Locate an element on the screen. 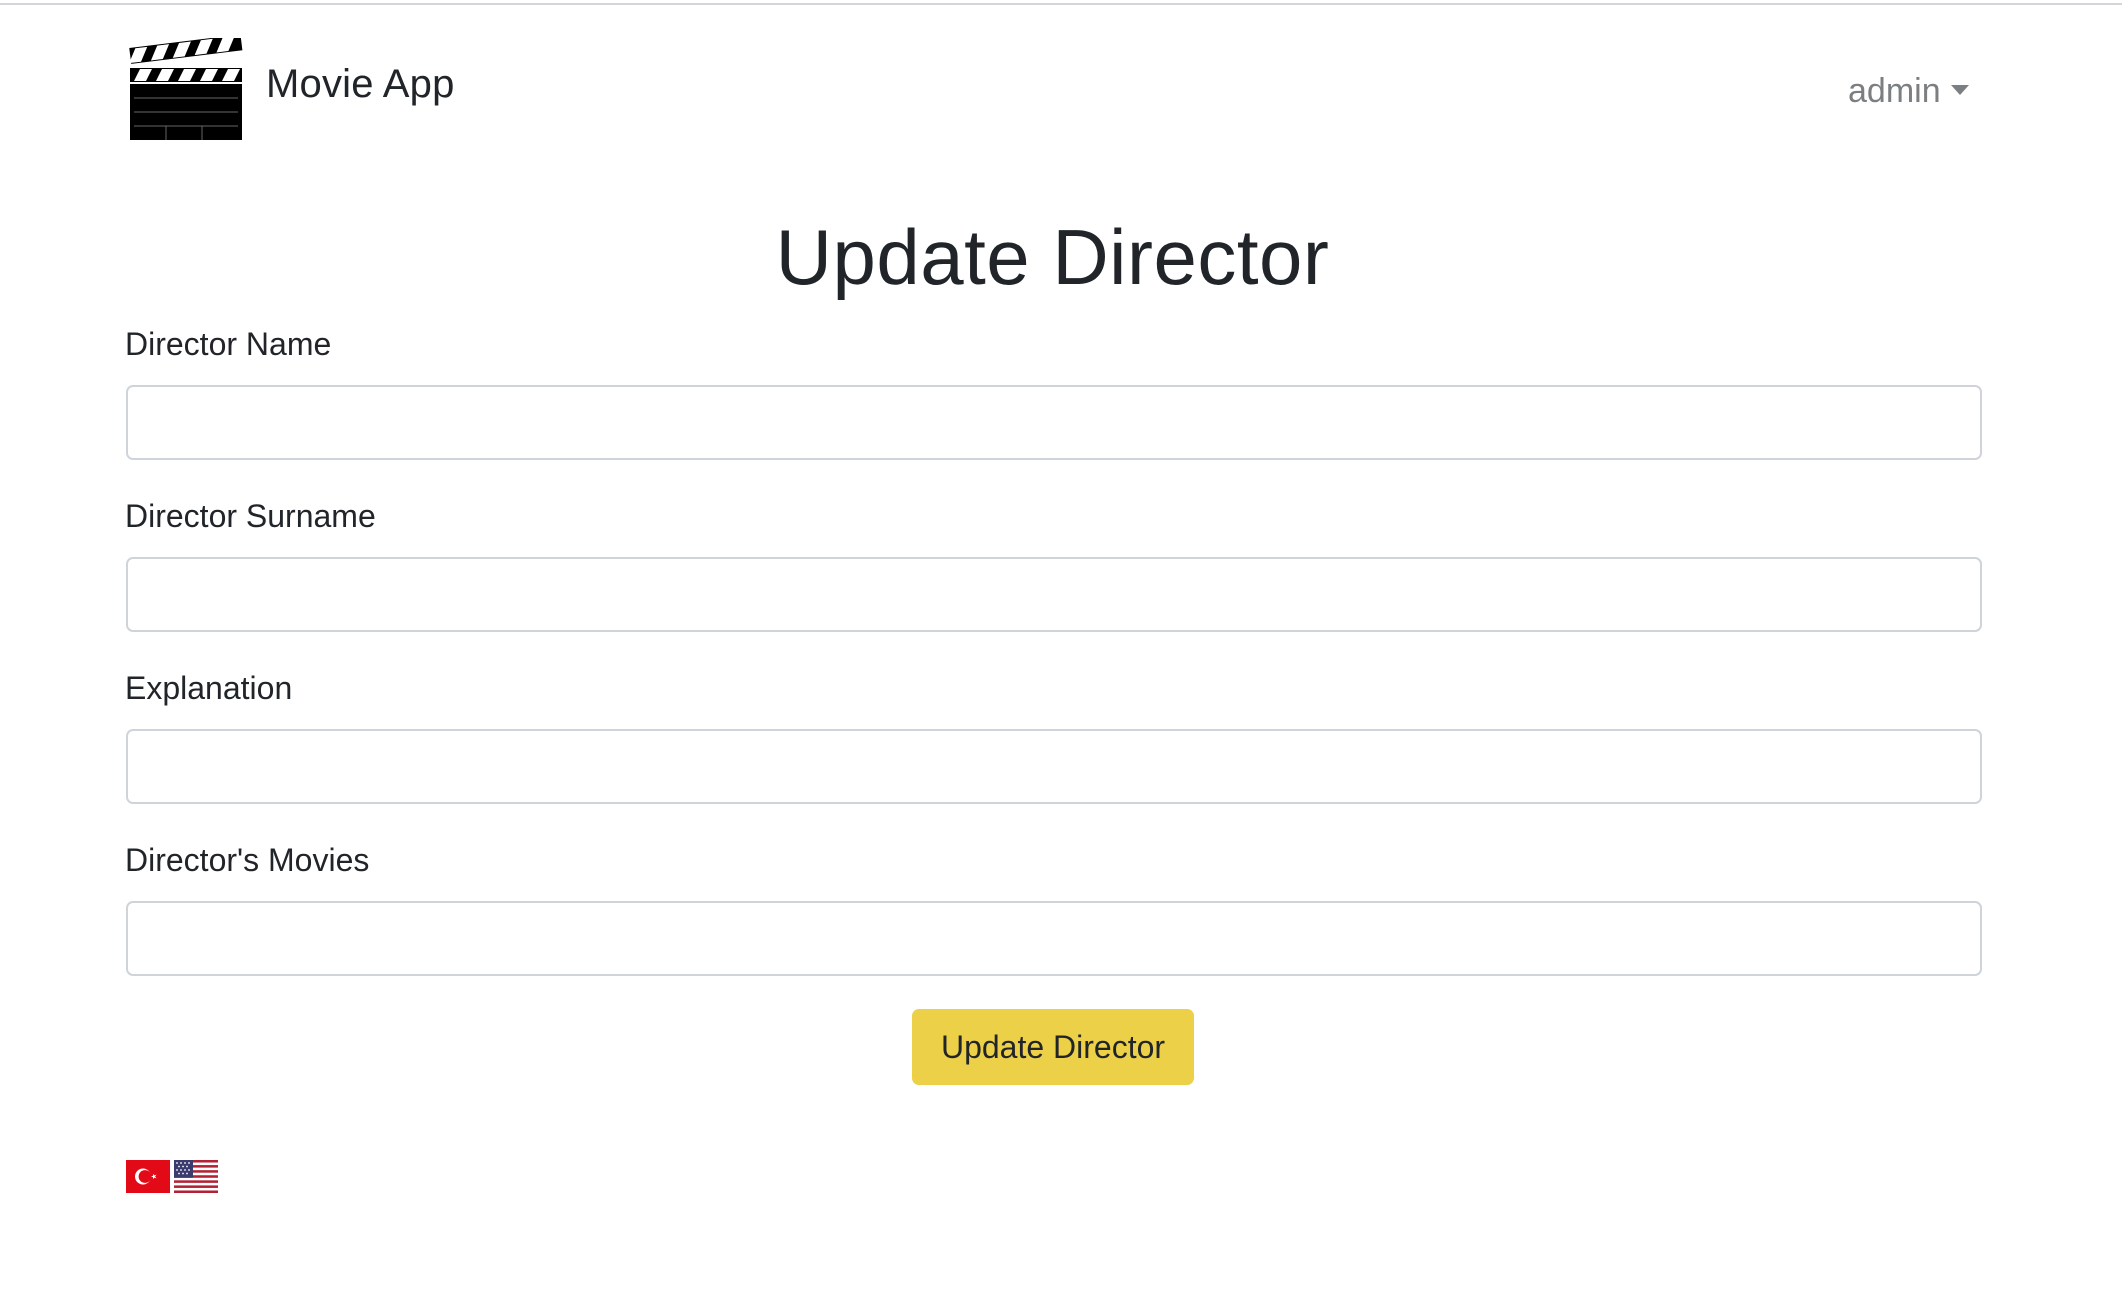 Image resolution: width=2122 pixels, height=1290 pixels. brand-name: Movie App is located at coordinates (360, 83).